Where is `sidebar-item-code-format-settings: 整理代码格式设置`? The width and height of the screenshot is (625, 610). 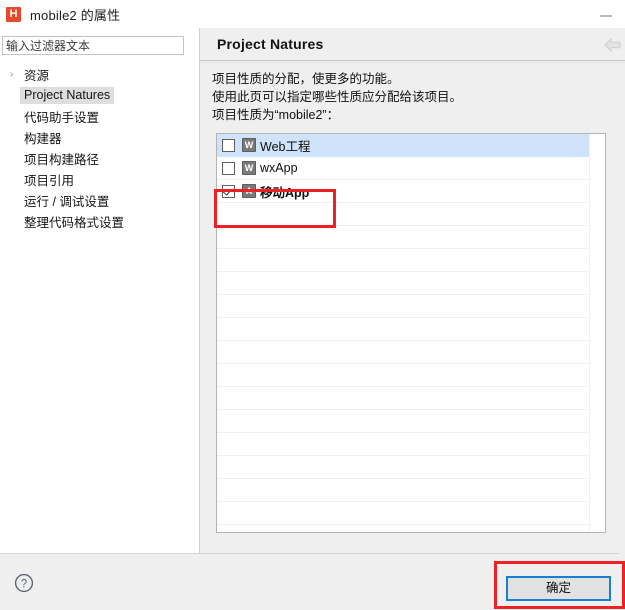 sidebar-item-code-format-settings: 整理代码格式设置 is located at coordinates (99, 221).